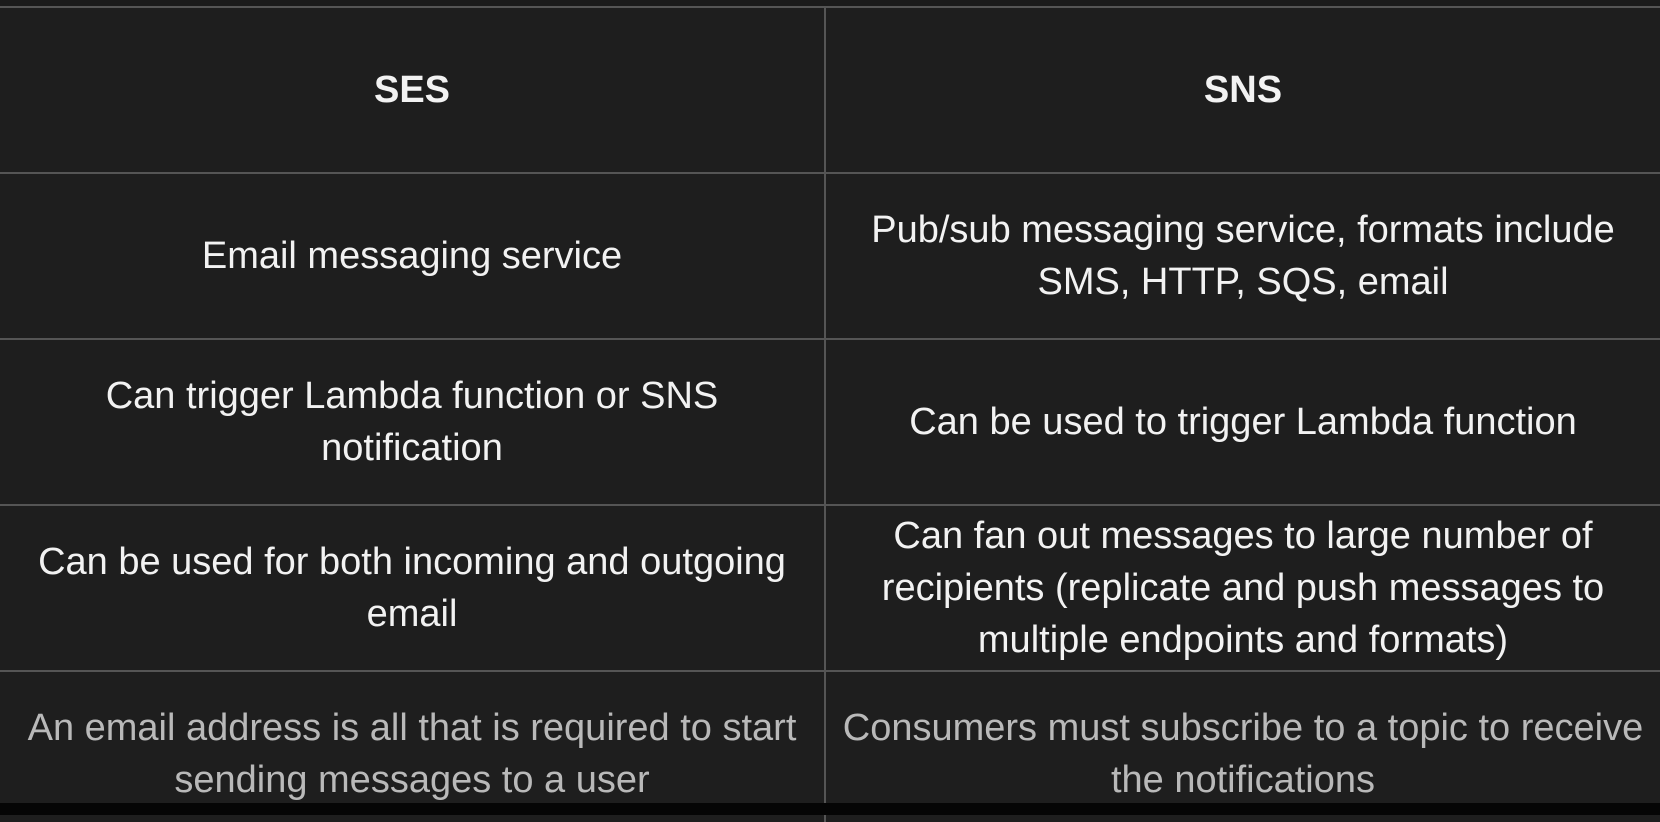 The height and width of the screenshot is (822, 1660). I want to click on header-ses: SES, so click(413, 90).